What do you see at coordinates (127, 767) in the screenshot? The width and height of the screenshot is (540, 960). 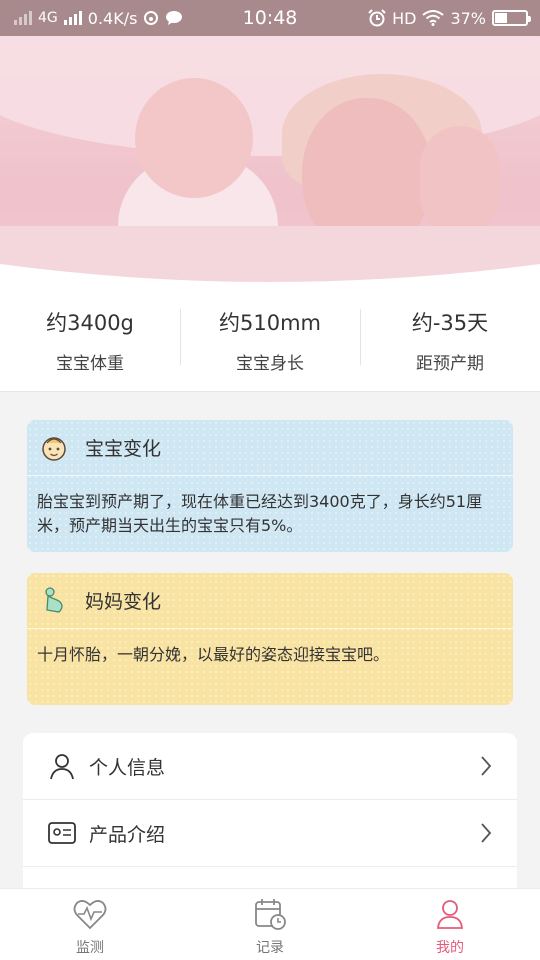 I see `menu-item-label: 个人信息` at bounding box center [127, 767].